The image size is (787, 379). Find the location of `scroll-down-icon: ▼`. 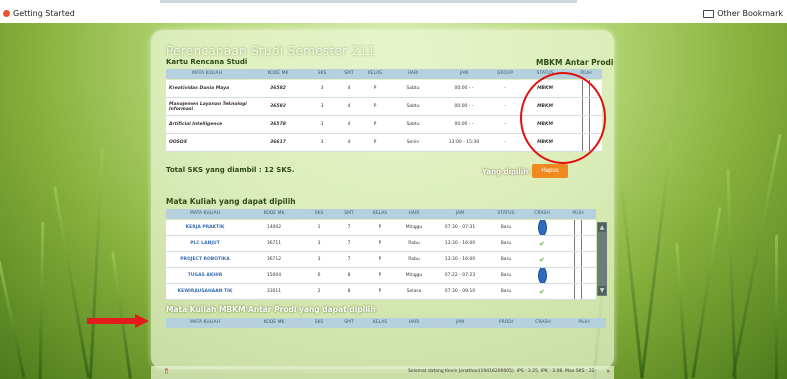

scroll-down-icon: ▼ is located at coordinates (602, 290).